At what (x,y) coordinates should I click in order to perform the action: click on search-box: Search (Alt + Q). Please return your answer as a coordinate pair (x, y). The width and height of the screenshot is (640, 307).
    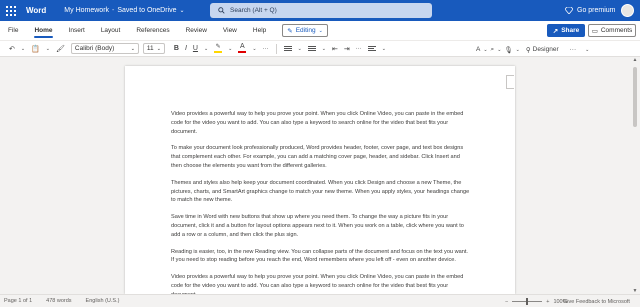
    Looking at the image, I should click on (321, 10).